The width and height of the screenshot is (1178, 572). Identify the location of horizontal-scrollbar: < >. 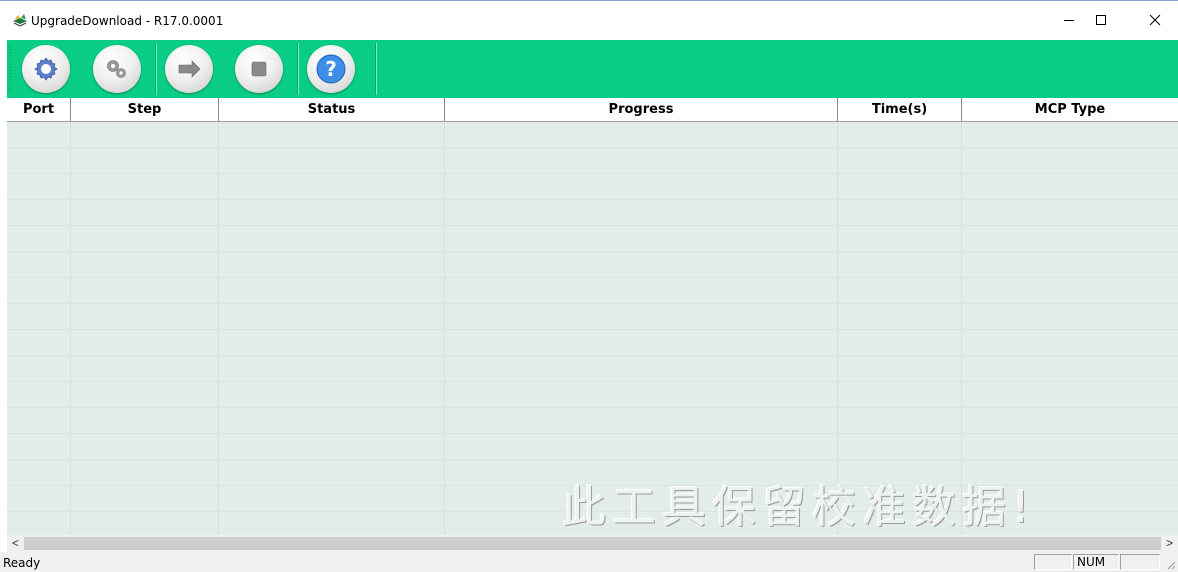
(592, 543).